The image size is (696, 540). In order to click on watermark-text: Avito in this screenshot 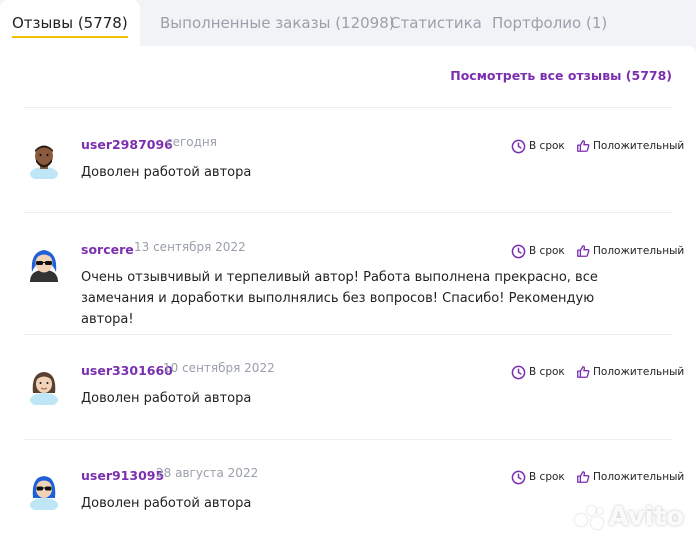, I will do `click(646, 517)`.